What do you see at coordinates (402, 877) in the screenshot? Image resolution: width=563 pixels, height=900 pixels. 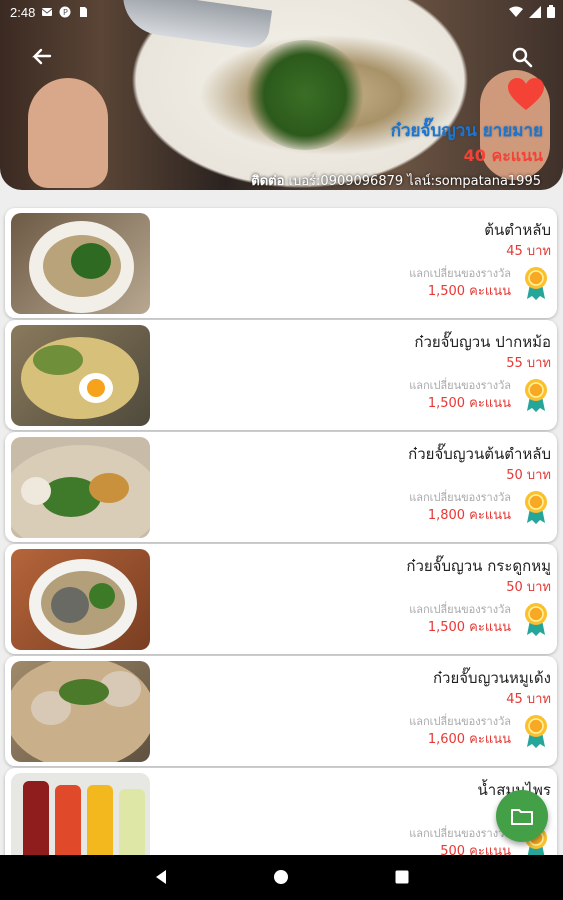 I see `nav-recents-icon` at bounding box center [402, 877].